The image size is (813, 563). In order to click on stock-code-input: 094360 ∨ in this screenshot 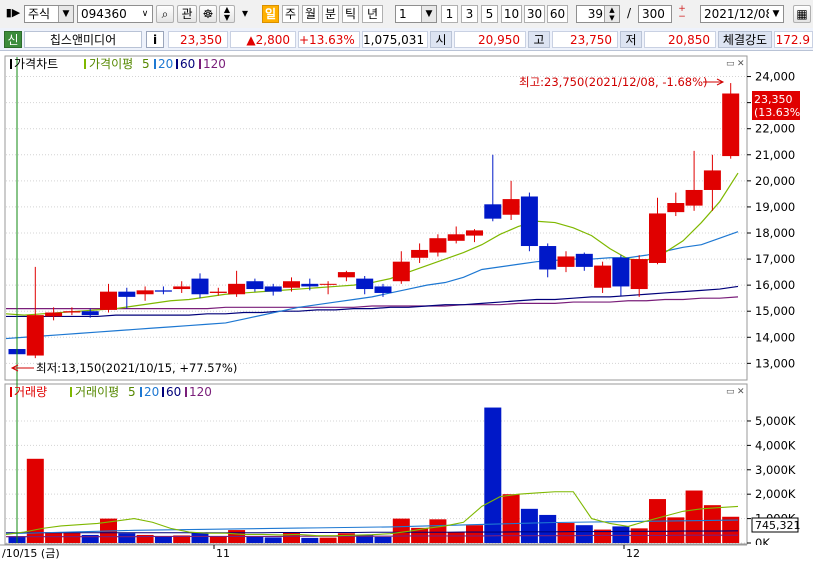, I will do `click(115, 14)`.